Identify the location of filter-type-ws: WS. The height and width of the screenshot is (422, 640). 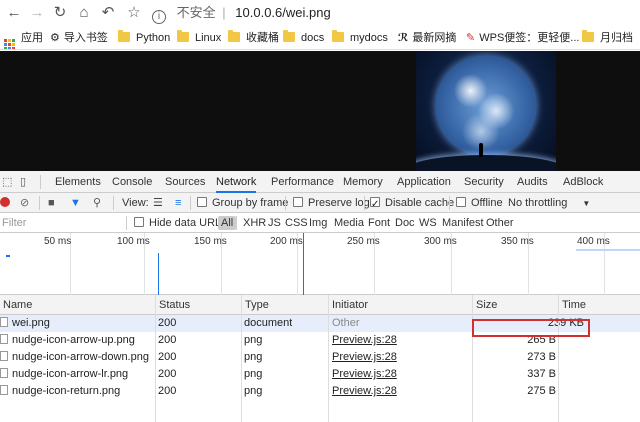
(428, 223).